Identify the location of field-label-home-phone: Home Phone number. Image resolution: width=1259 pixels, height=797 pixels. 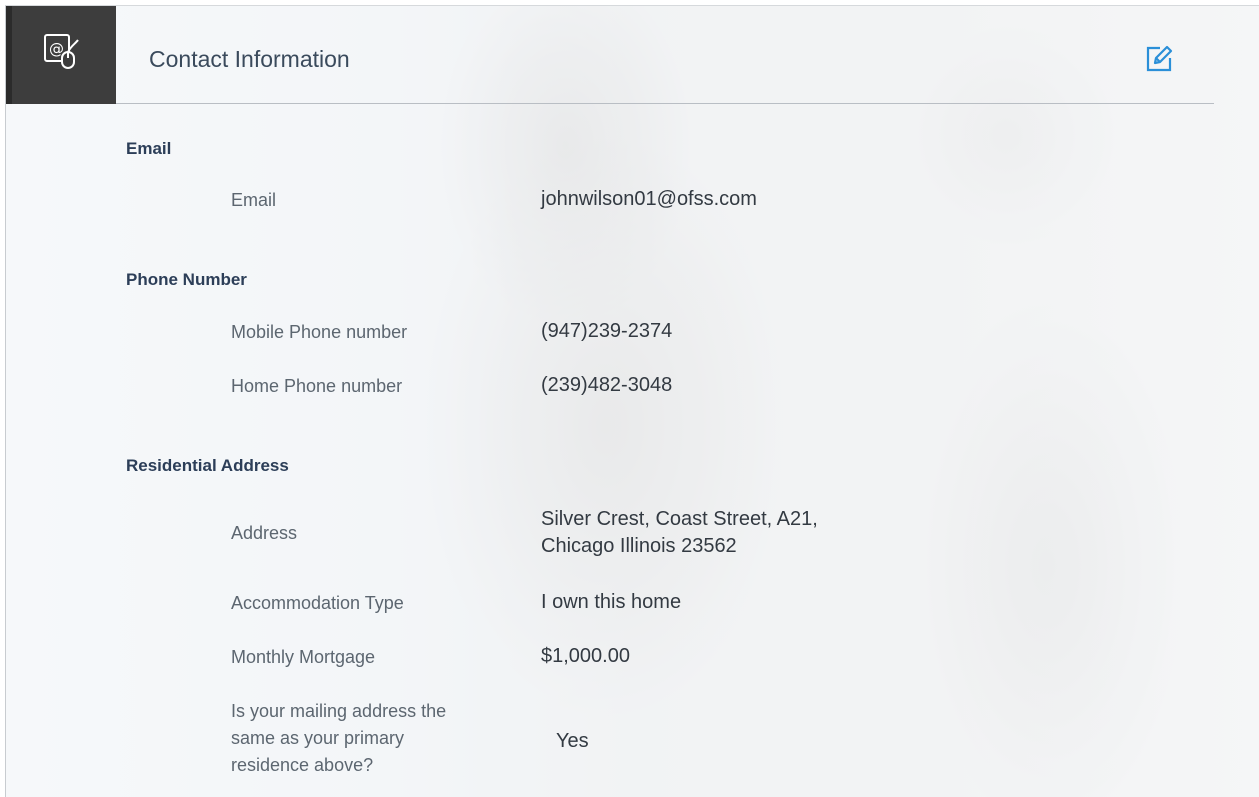
(317, 386).